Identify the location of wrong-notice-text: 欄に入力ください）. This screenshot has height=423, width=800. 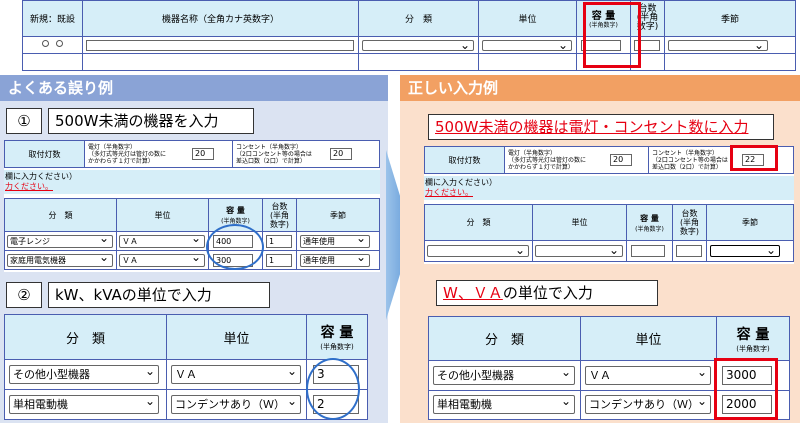
(41, 176).